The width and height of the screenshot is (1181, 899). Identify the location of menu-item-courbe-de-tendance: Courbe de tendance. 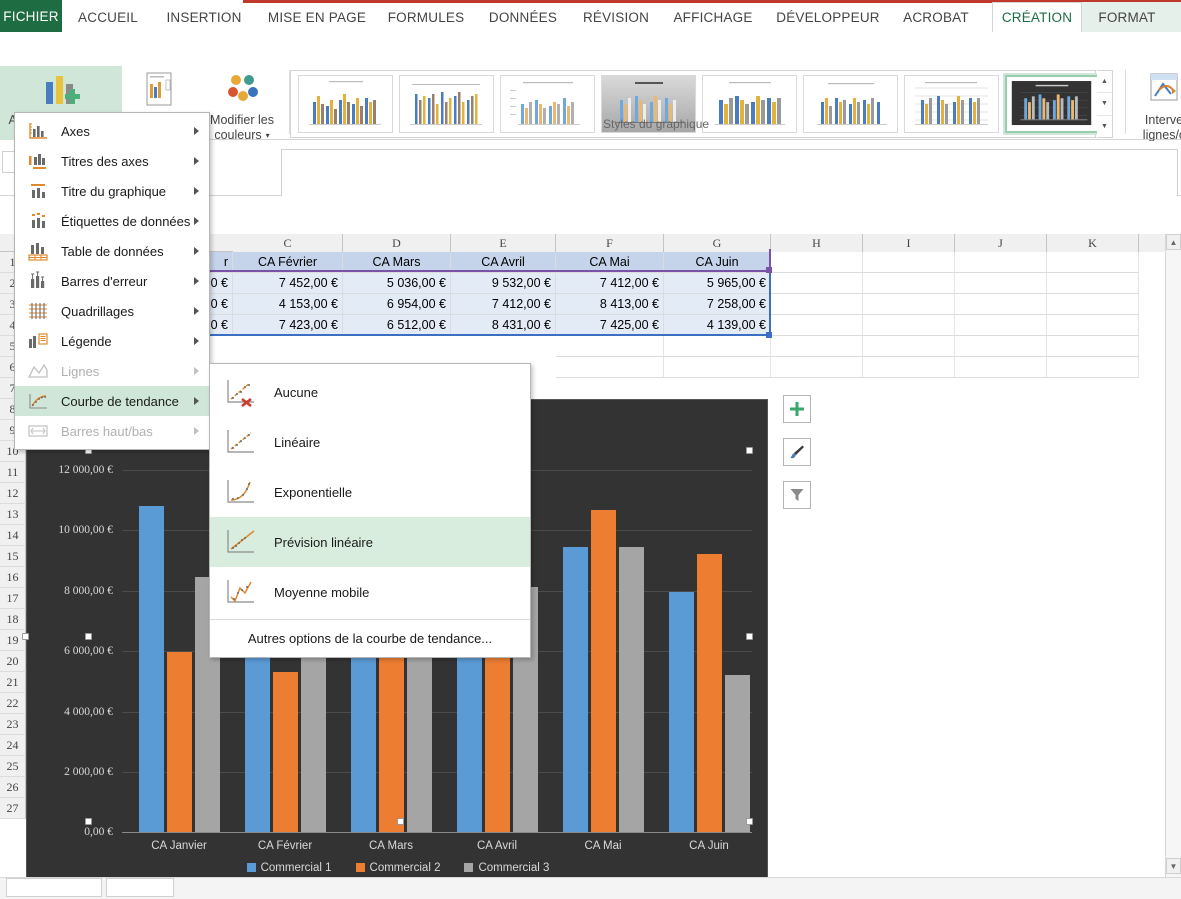
(112, 401).